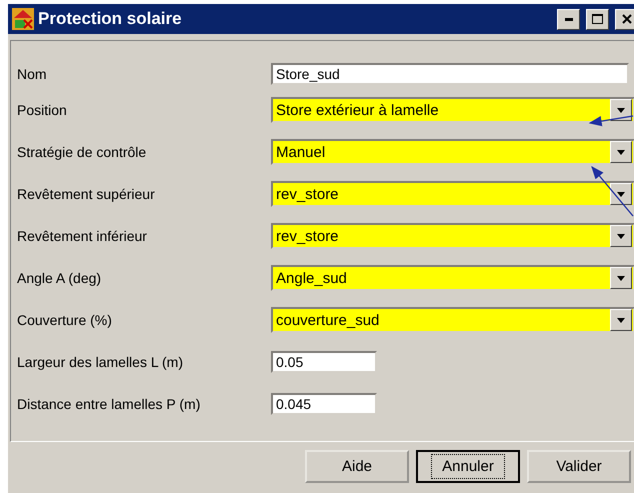  Describe the element at coordinates (452, 278) in the screenshot. I see `dropdown: Angle_sud` at that location.